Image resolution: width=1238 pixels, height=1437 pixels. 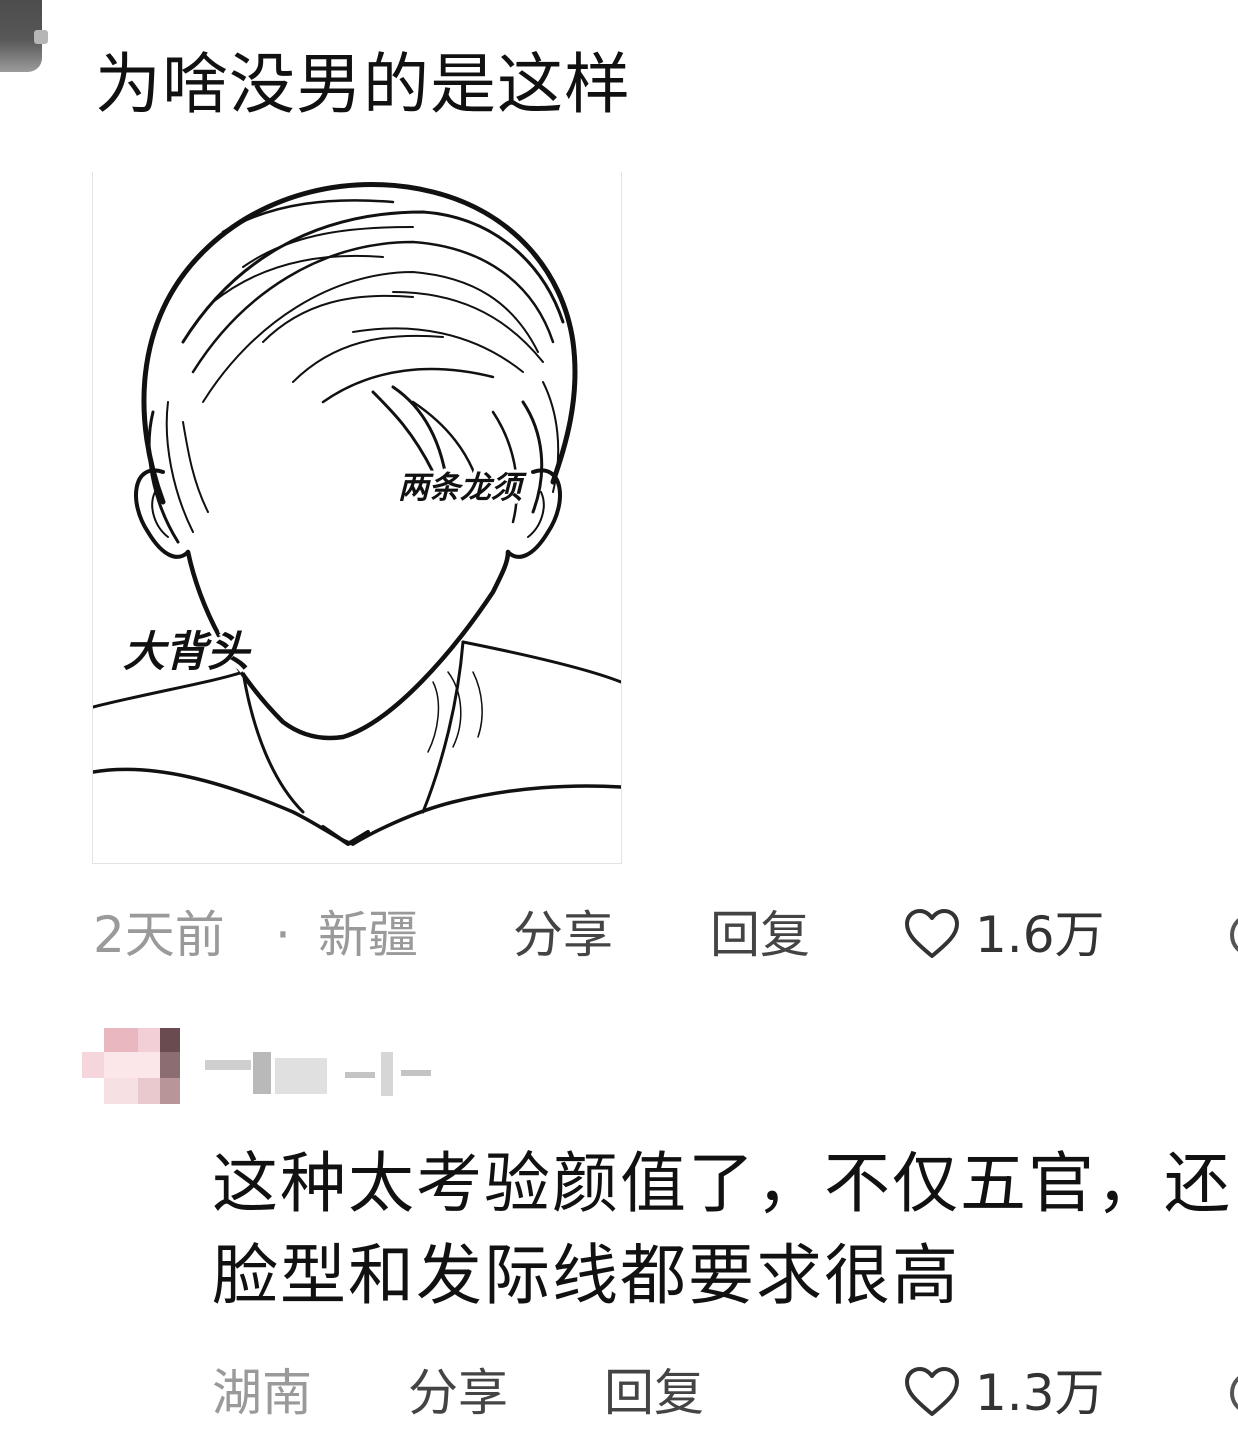 I want to click on comment-meta-row: 湖南 分享 回复 1.3万, so click(x=619, y=1393).